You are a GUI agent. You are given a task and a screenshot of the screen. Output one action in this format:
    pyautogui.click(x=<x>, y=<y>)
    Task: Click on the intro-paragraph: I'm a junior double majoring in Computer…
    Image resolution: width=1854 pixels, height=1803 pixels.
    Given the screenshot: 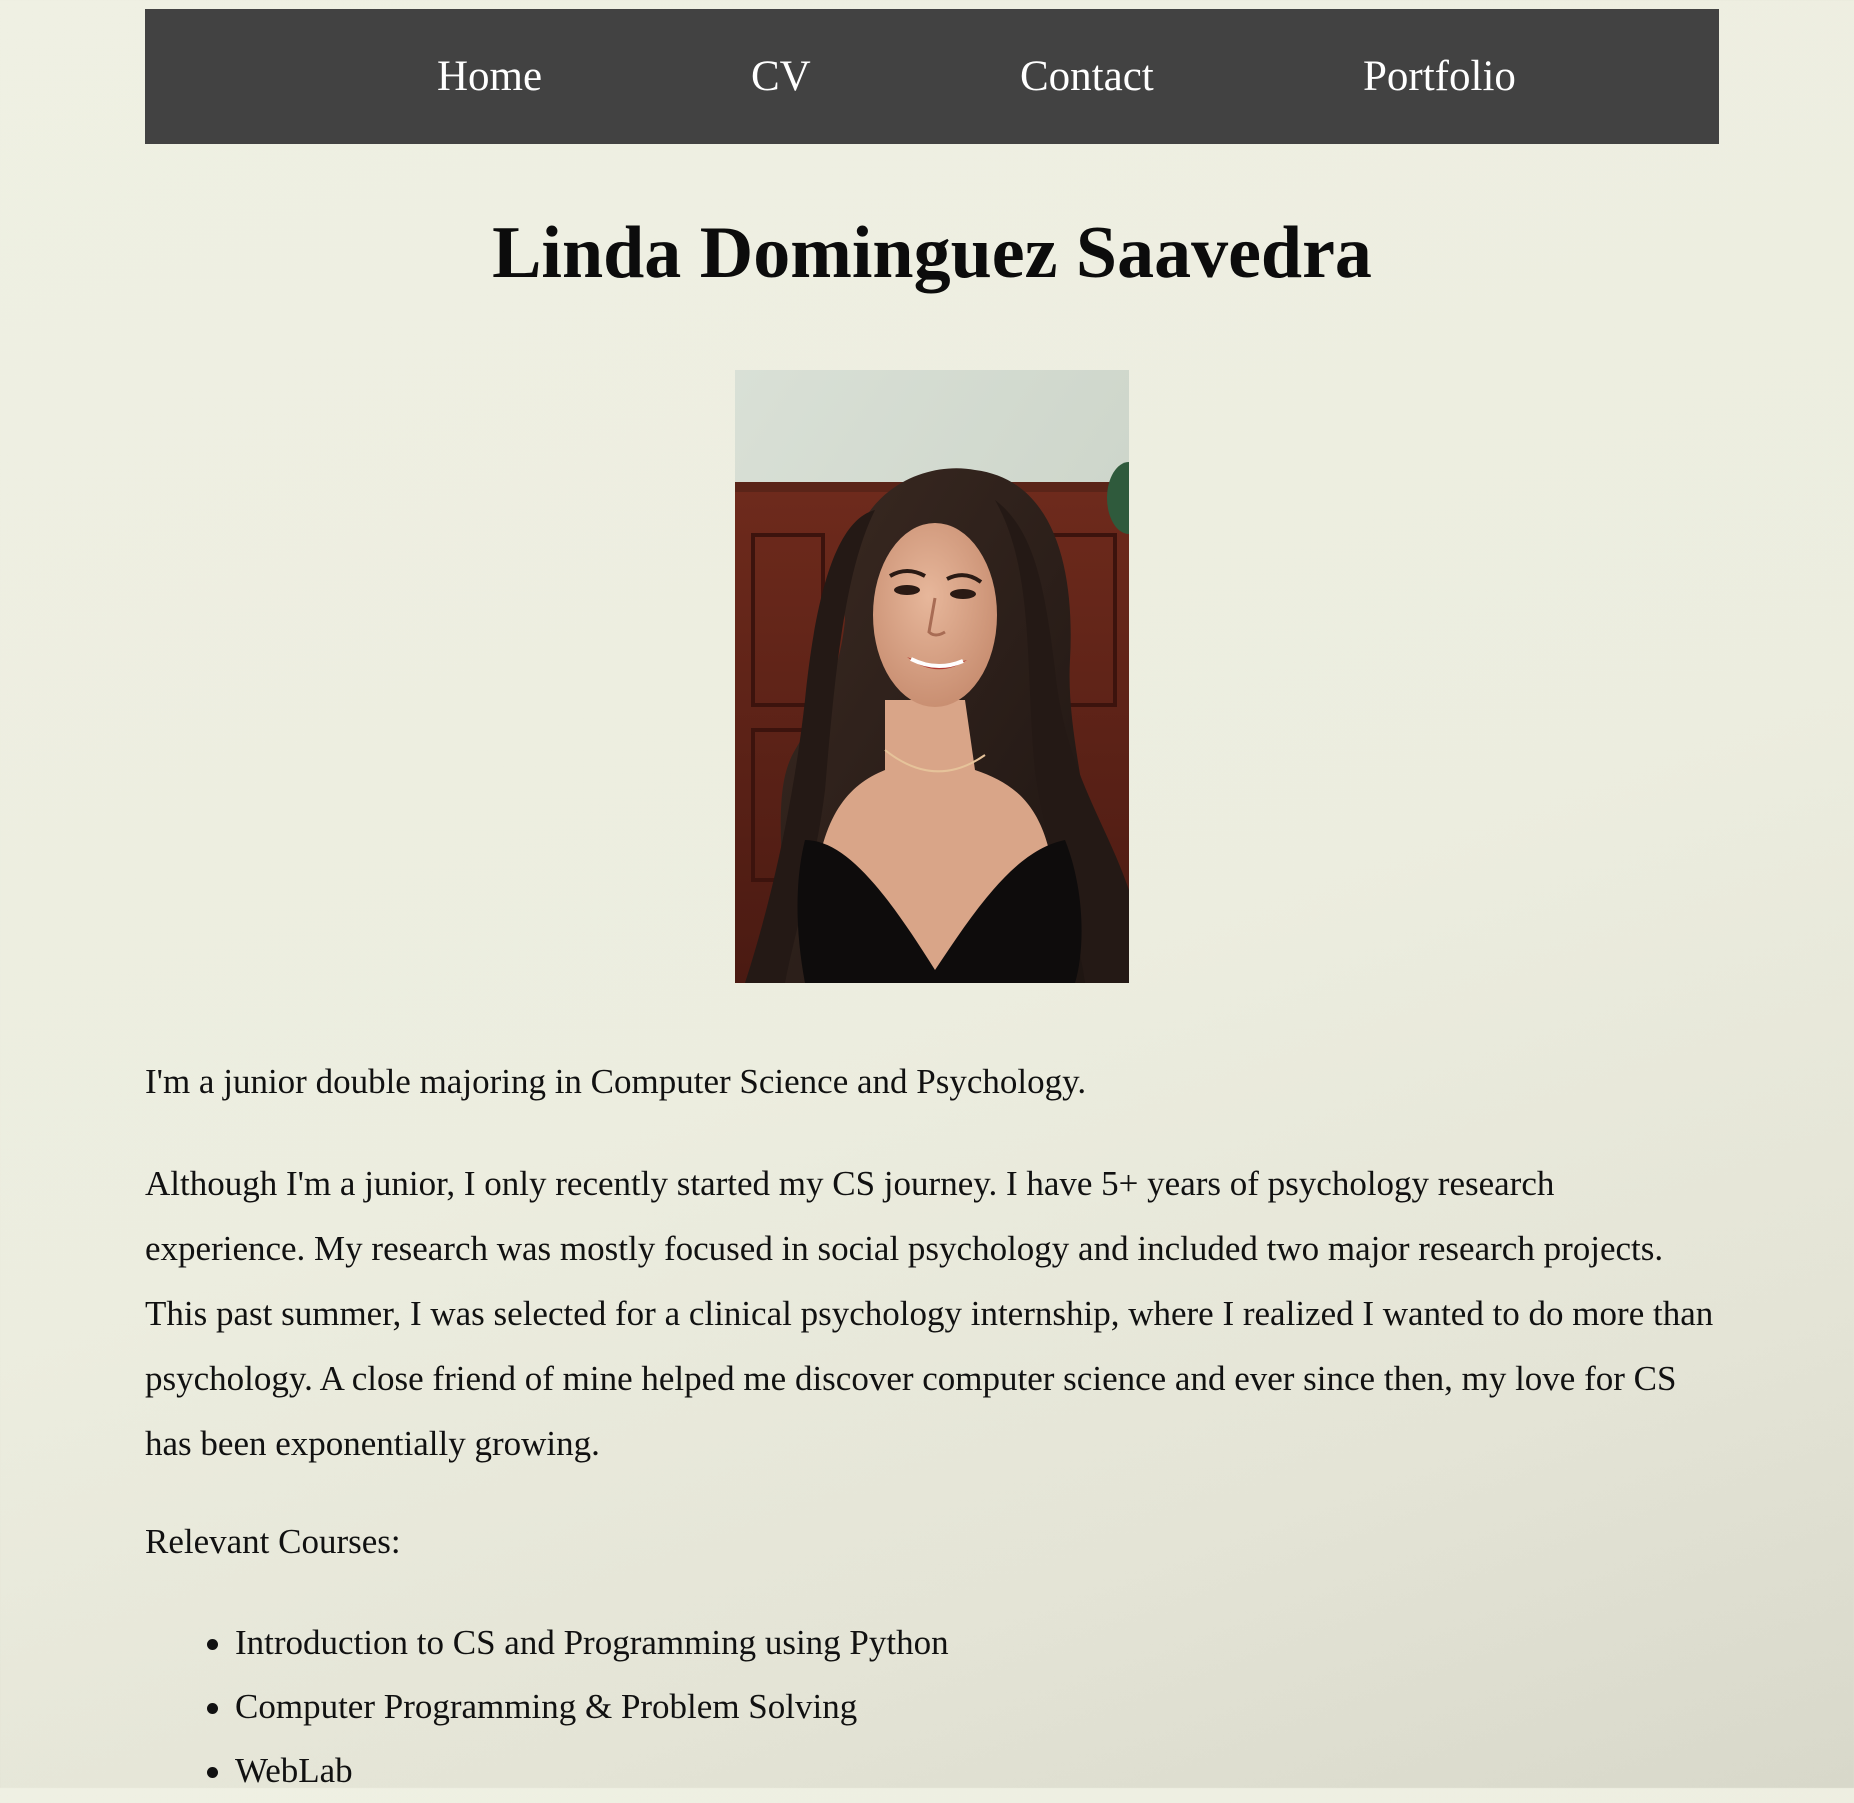 What is the action you would take?
    pyautogui.click(x=616, y=1081)
    